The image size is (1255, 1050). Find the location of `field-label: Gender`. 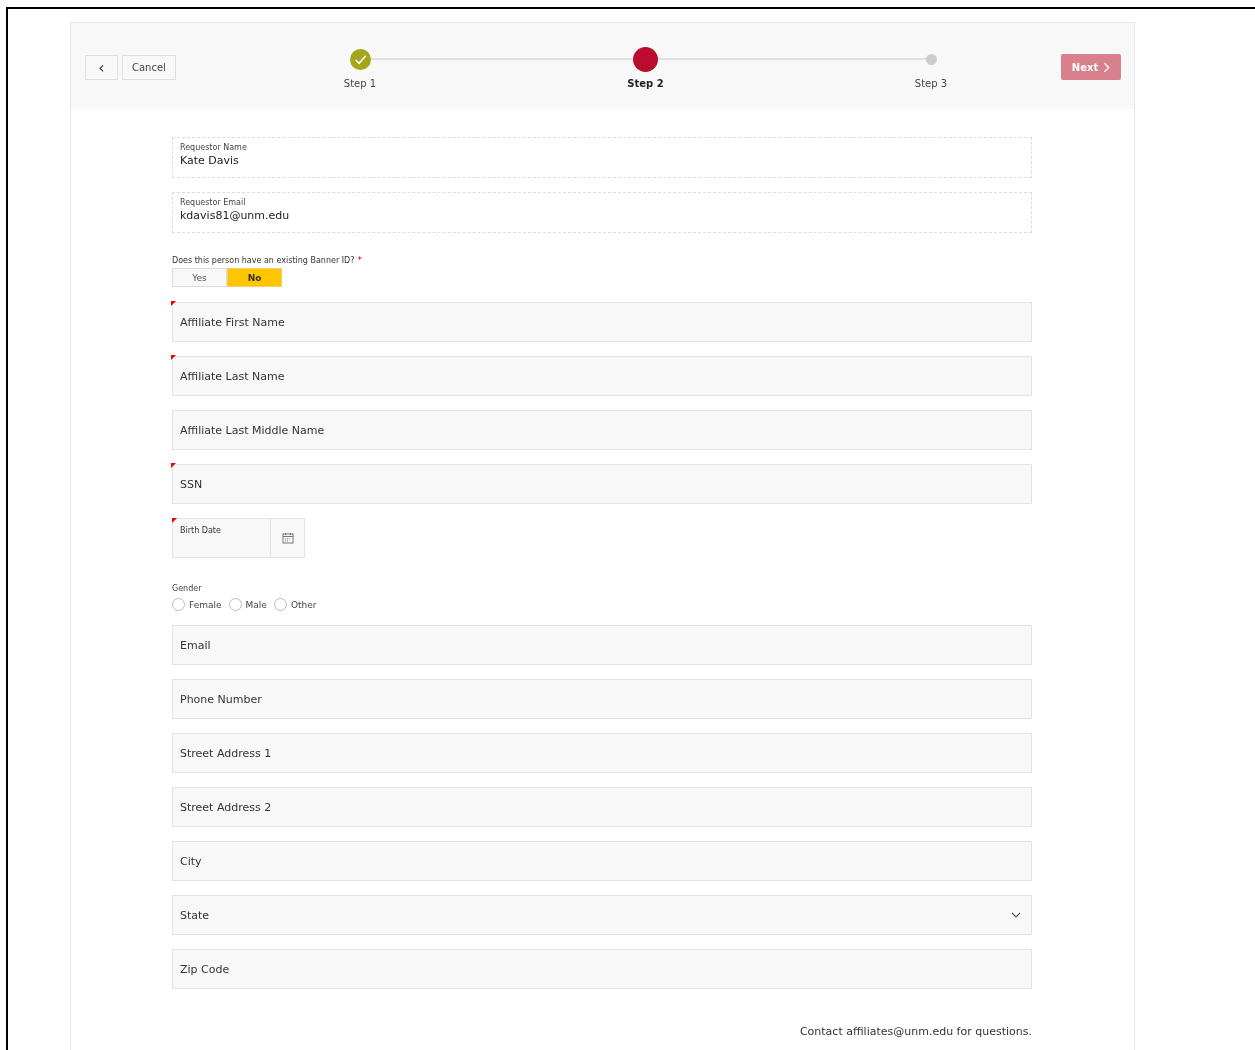

field-label: Gender is located at coordinates (187, 588).